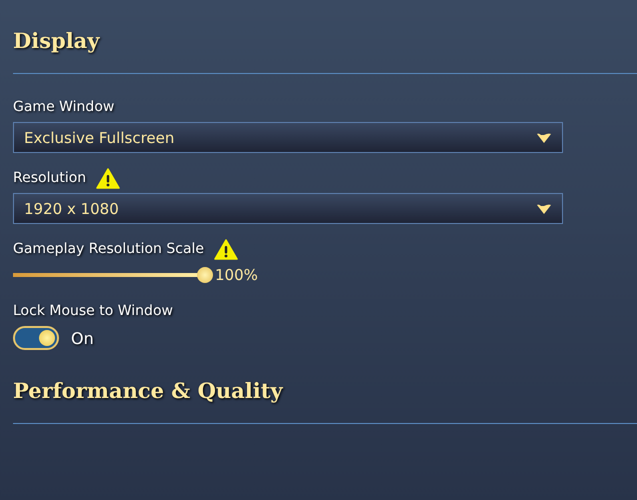  Describe the element at coordinates (82, 338) in the screenshot. I see `toggle-state: On` at that location.